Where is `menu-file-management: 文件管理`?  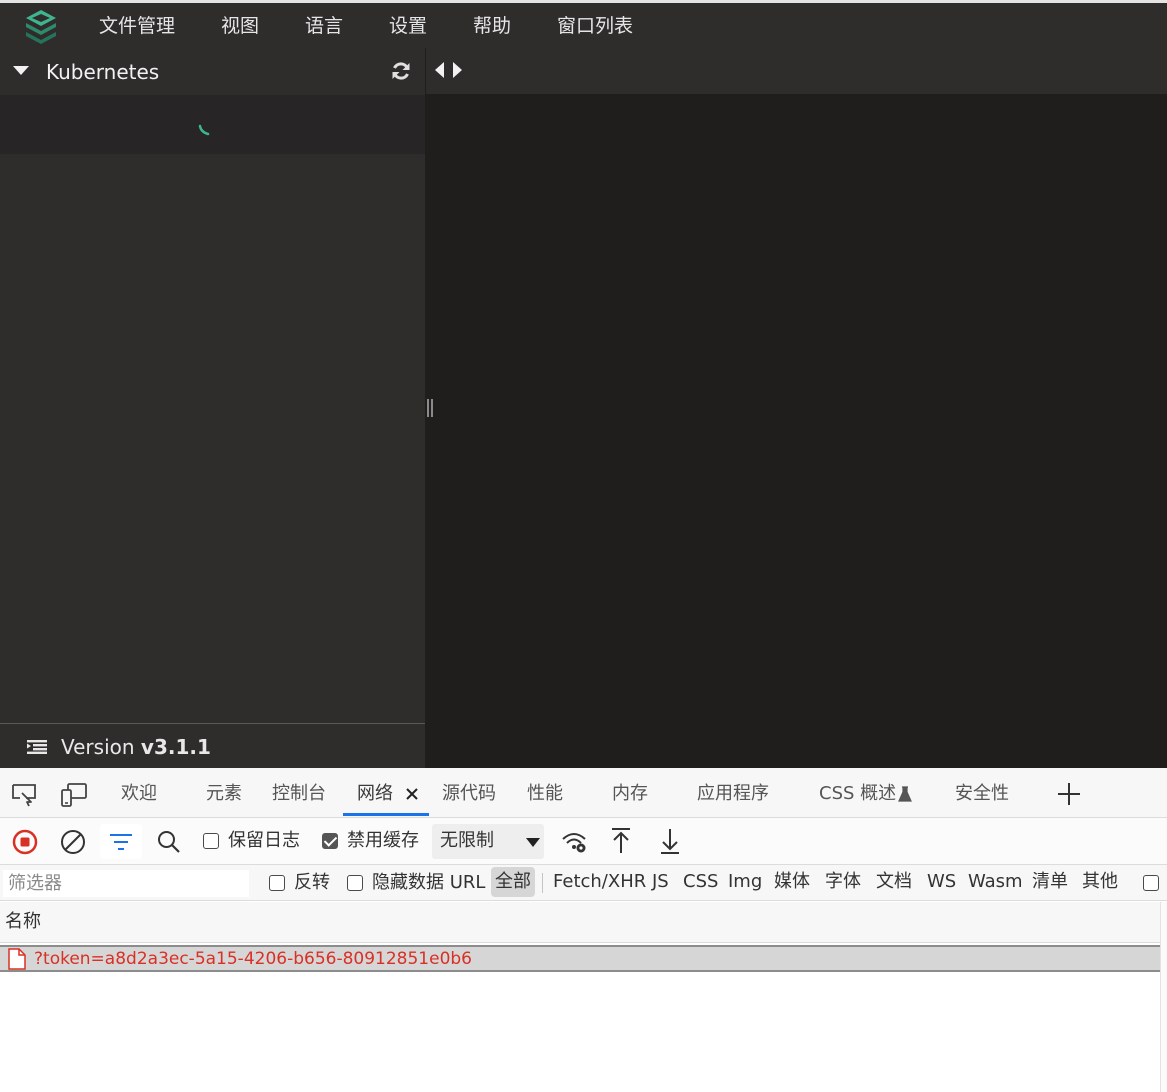 menu-file-management: 文件管理 is located at coordinates (137, 26).